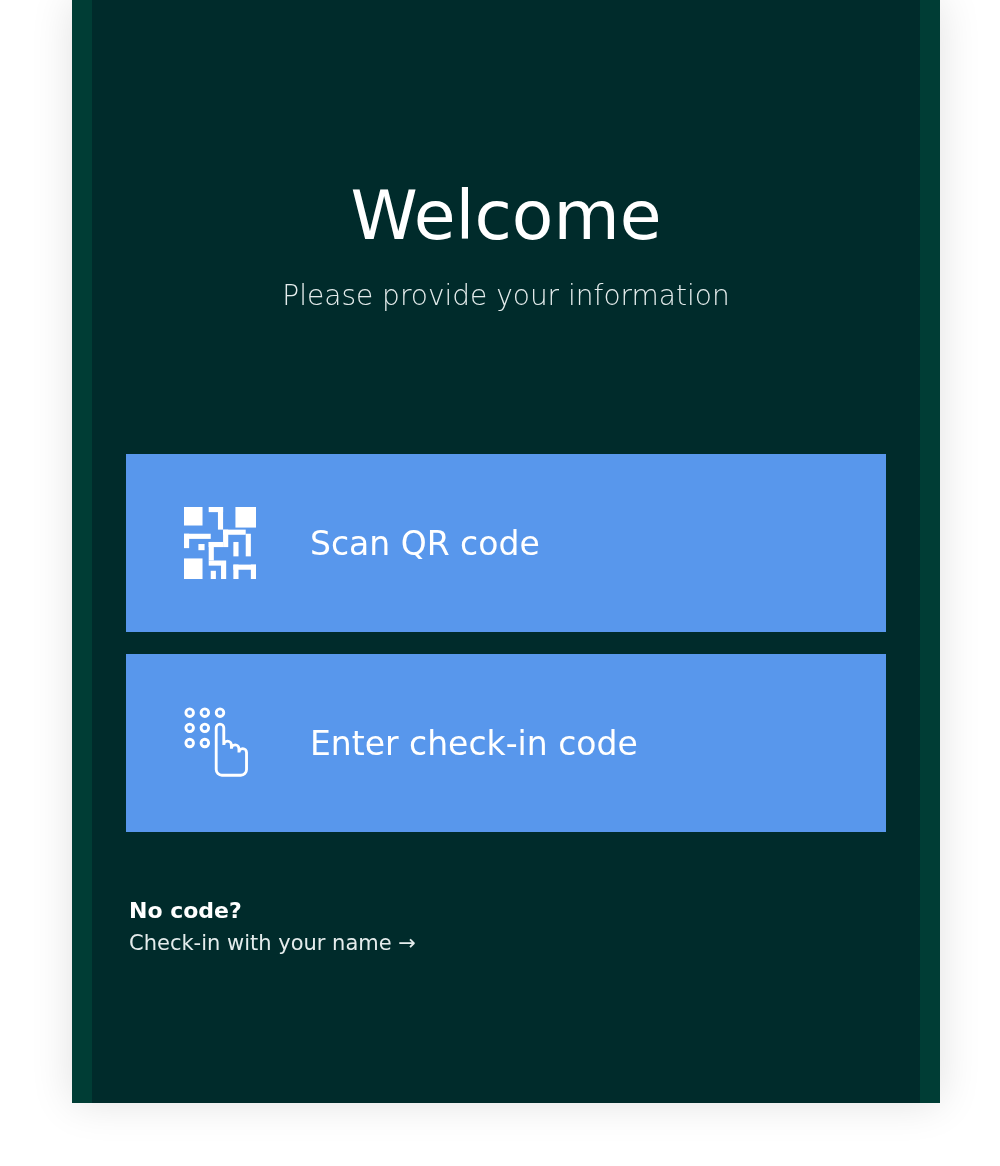  Describe the element at coordinates (186, 910) in the screenshot. I see `no-code-heading: No code?` at that location.